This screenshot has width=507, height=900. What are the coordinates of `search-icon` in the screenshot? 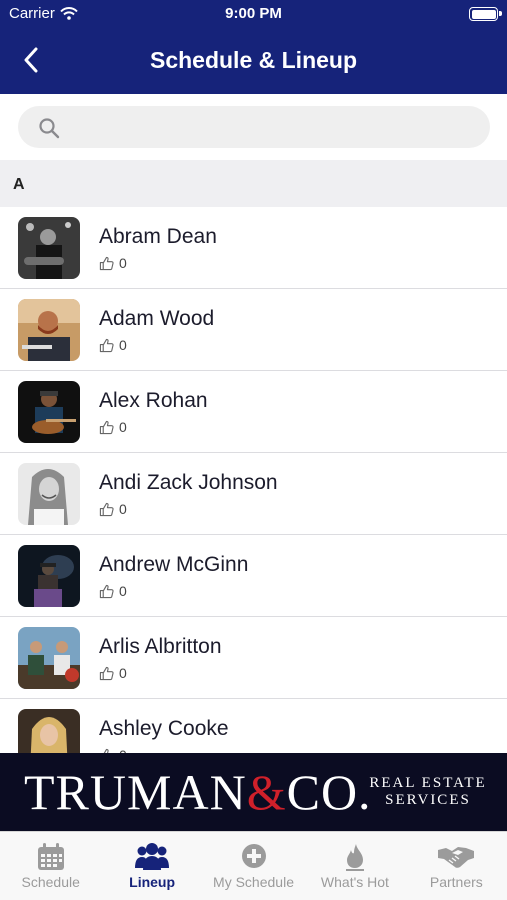 It's located at (49, 128).